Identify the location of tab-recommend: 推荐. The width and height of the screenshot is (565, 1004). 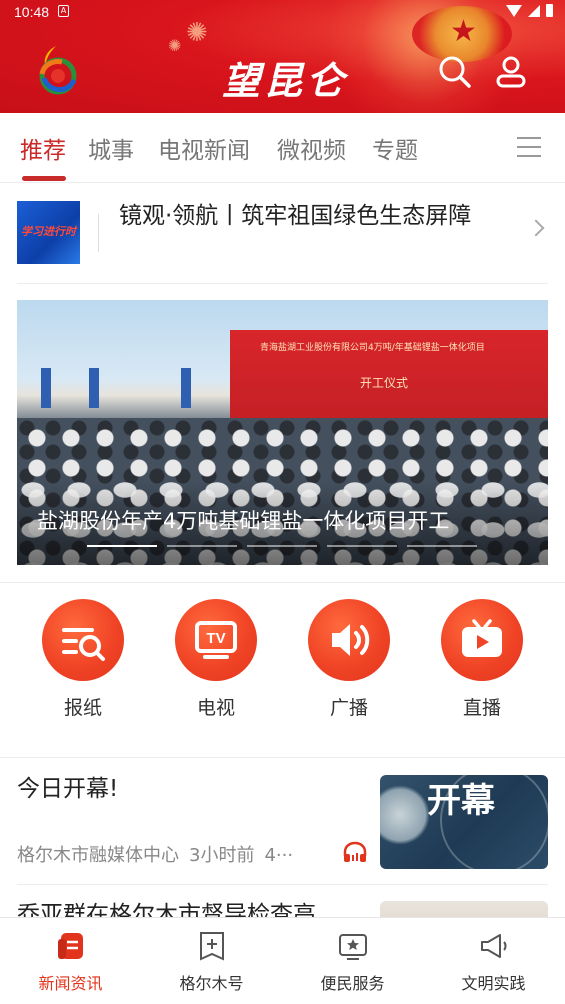
(43, 148).